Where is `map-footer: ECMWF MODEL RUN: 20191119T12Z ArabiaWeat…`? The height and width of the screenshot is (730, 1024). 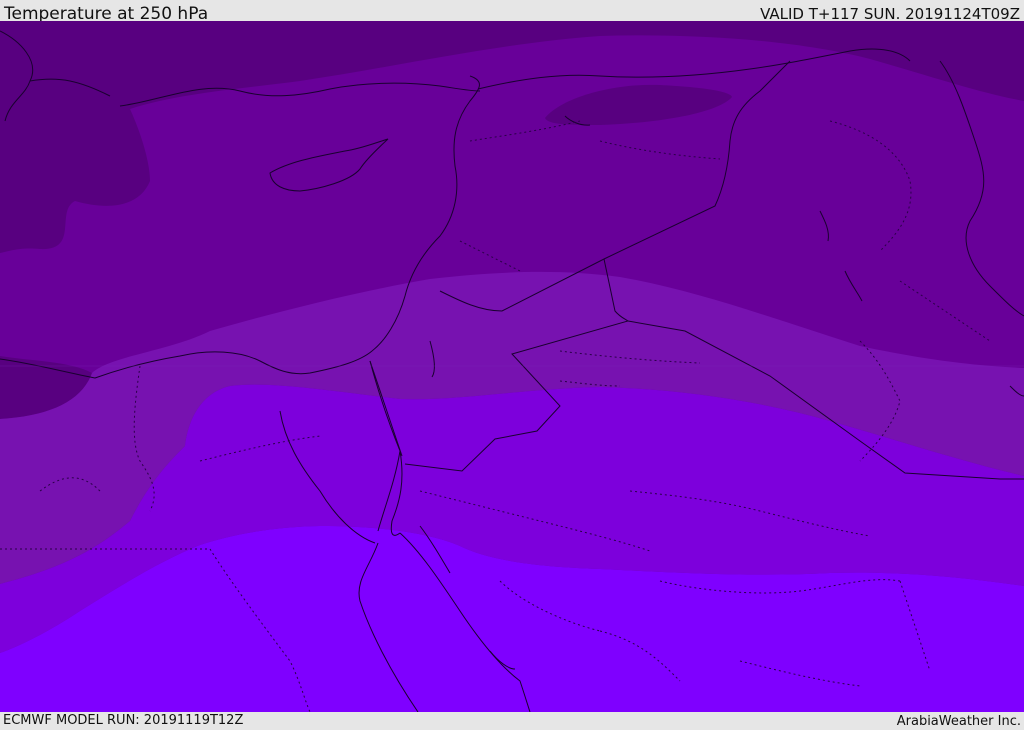
map-footer: ECMWF MODEL RUN: 20191119T12Z ArabiaWeat… is located at coordinates (512, 720).